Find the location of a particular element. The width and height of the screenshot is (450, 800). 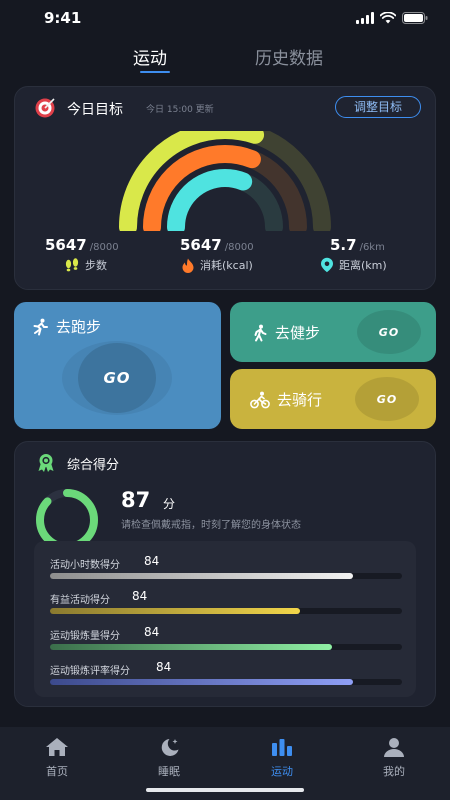

status-time: 9:41 is located at coordinates (63, 18).